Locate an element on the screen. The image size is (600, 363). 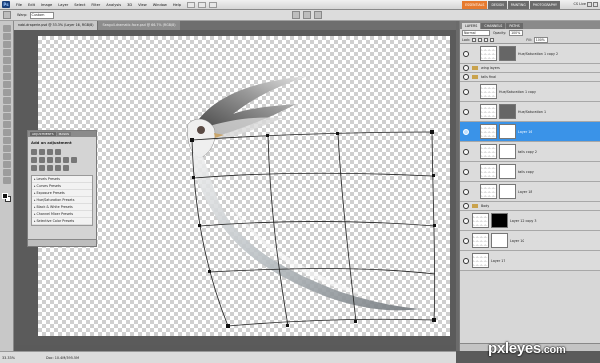
workspace-painting: PAINTING is located at coordinates (518, 5).